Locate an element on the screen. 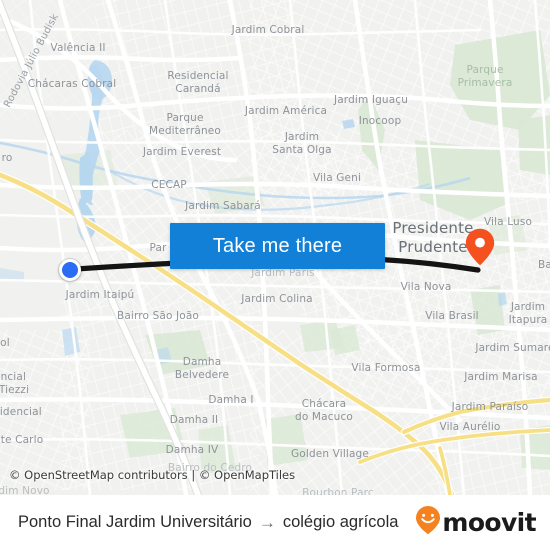  moovit-pin-icon is located at coordinates (428, 522).